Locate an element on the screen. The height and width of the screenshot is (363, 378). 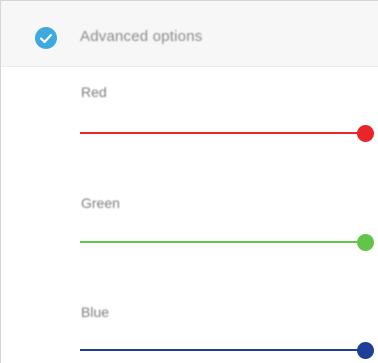
advanced-options-label: Advanced options is located at coordinates (141, 36).